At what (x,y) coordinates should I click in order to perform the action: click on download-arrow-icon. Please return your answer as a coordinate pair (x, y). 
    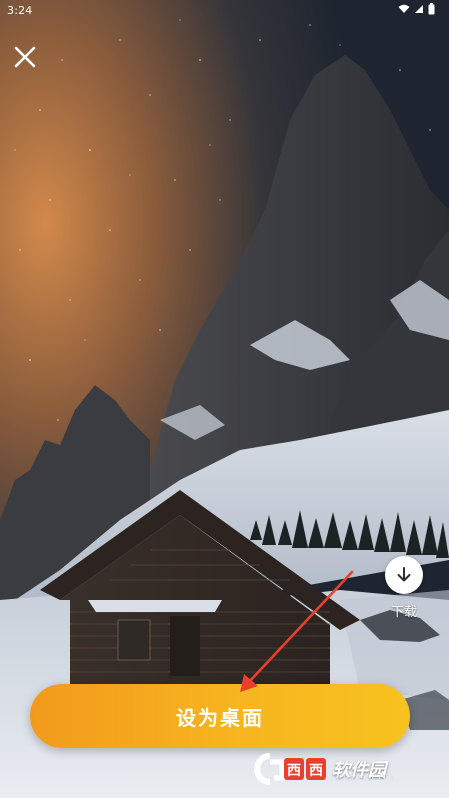
    Looking at the image, I should click on (404, 574).